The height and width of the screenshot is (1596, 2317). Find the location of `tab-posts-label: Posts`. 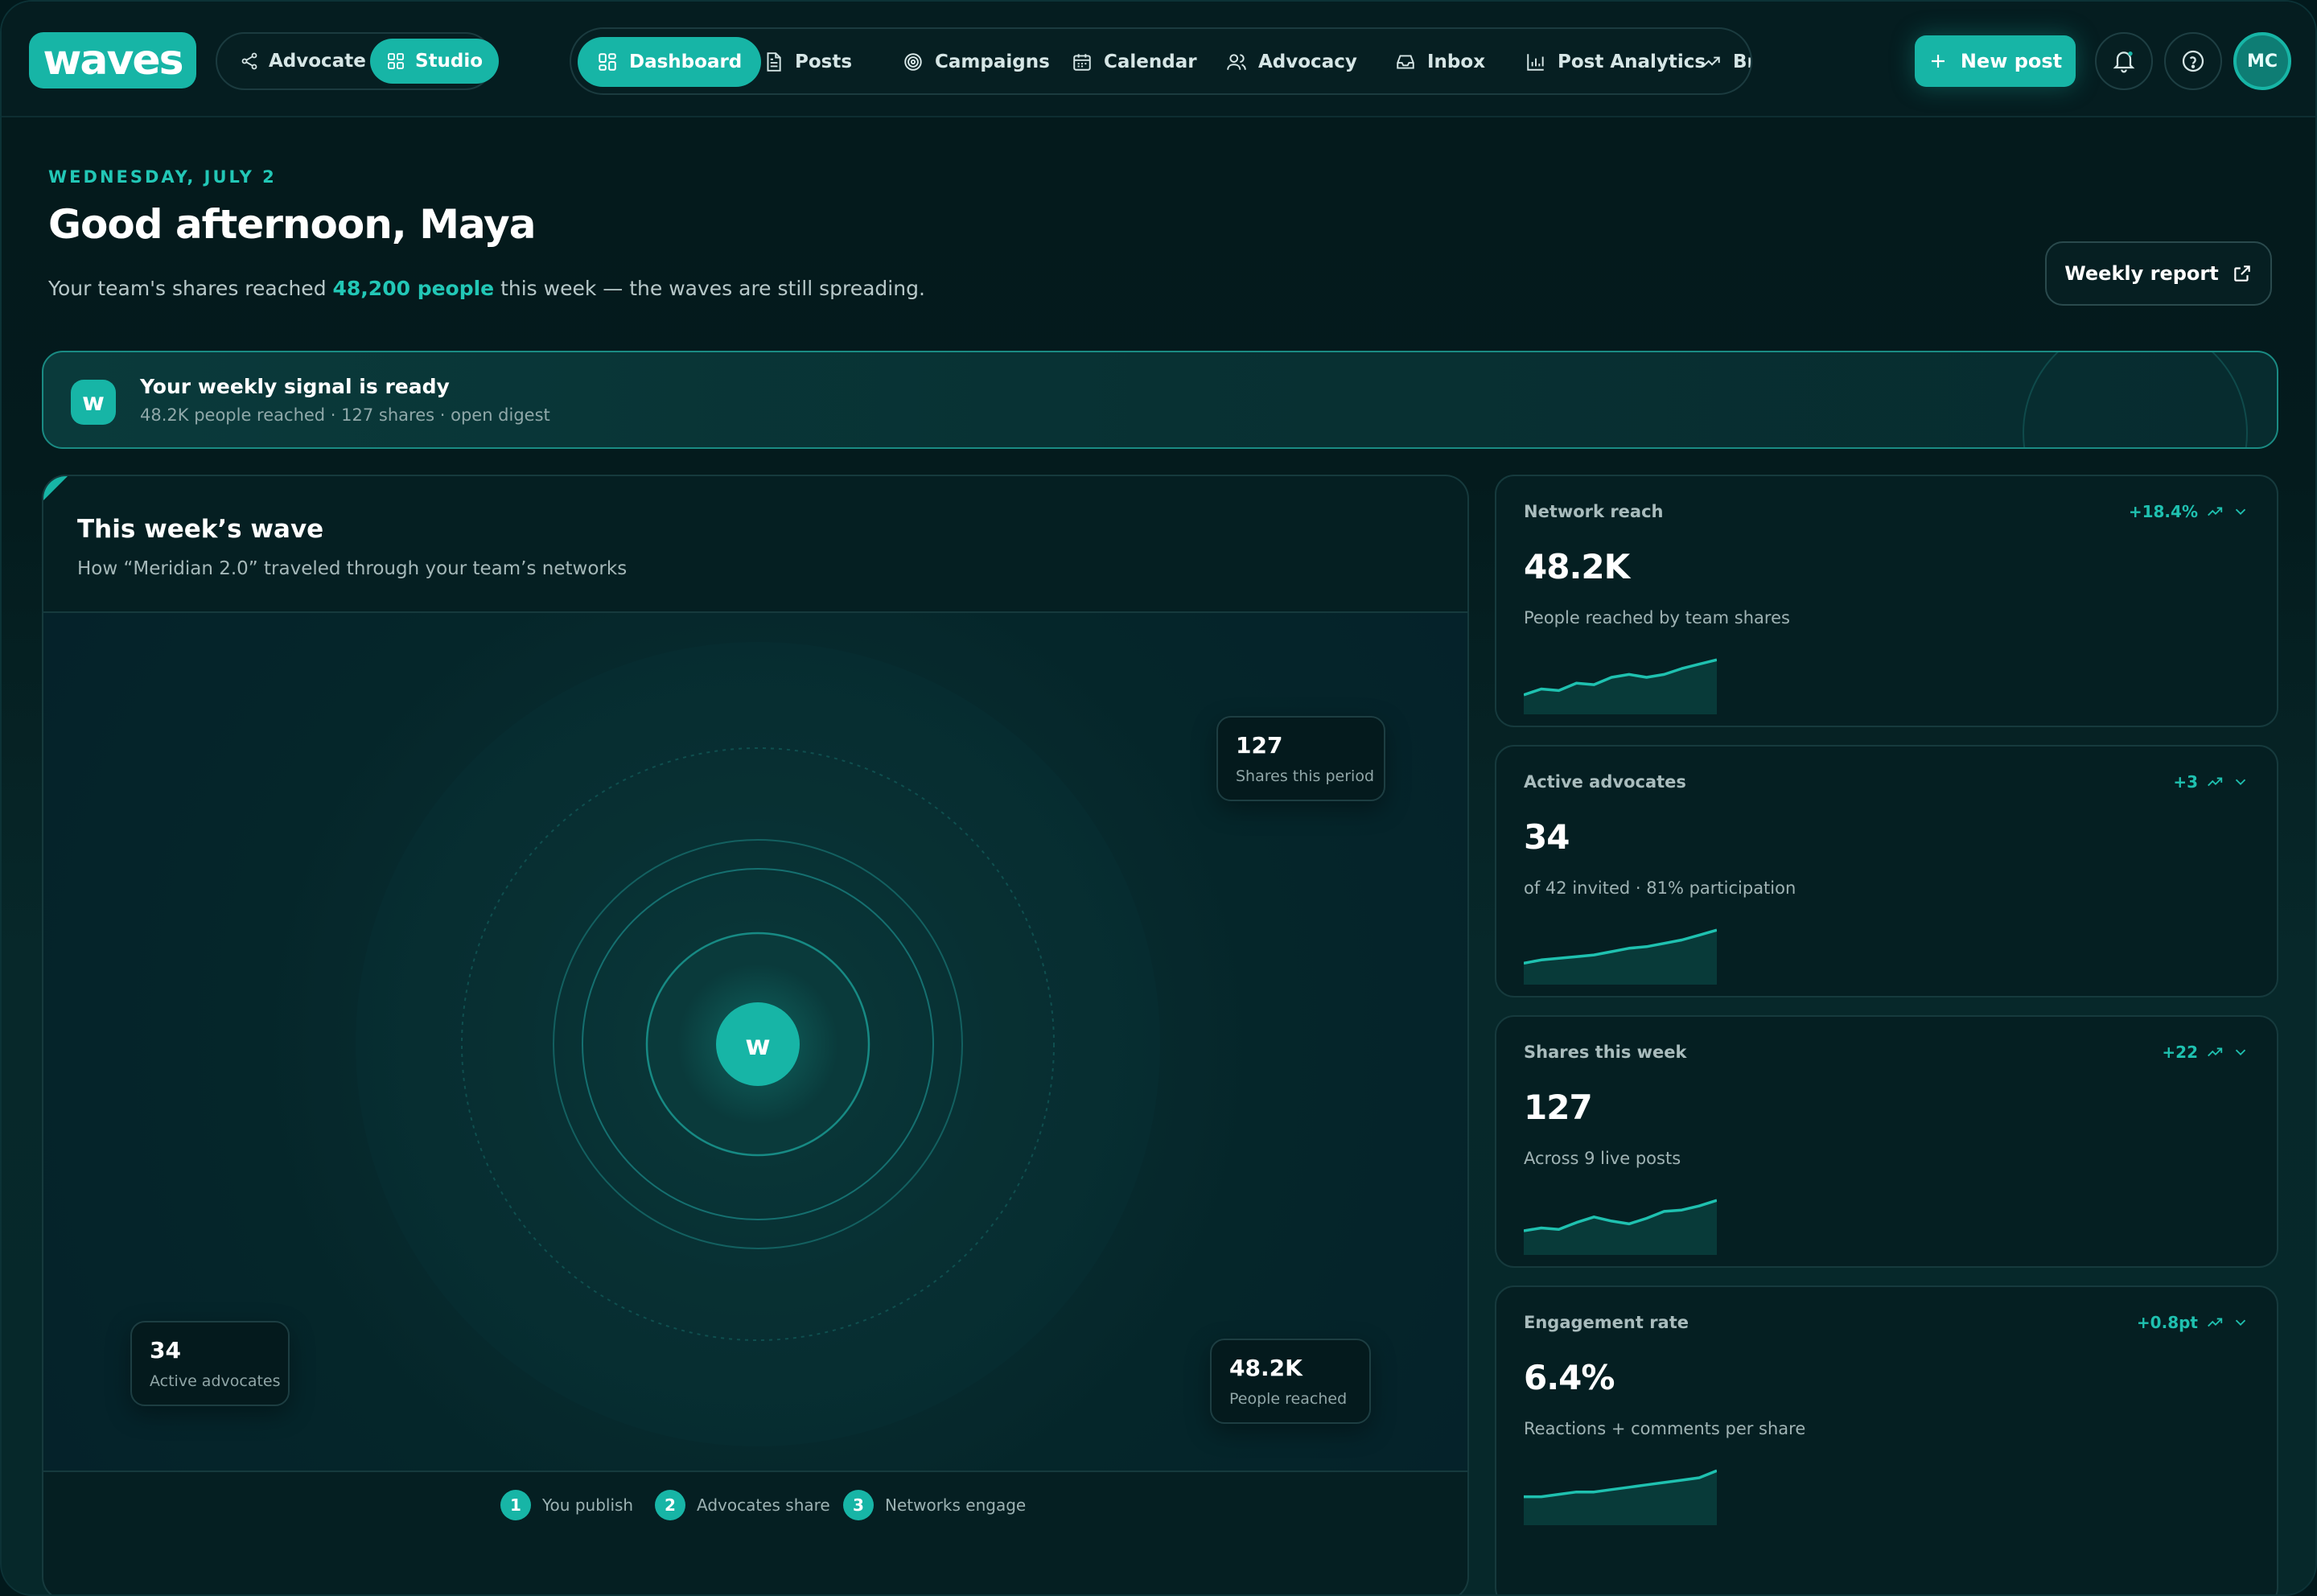

tab-posts-label: Posts is located at coordinates (824, 61).